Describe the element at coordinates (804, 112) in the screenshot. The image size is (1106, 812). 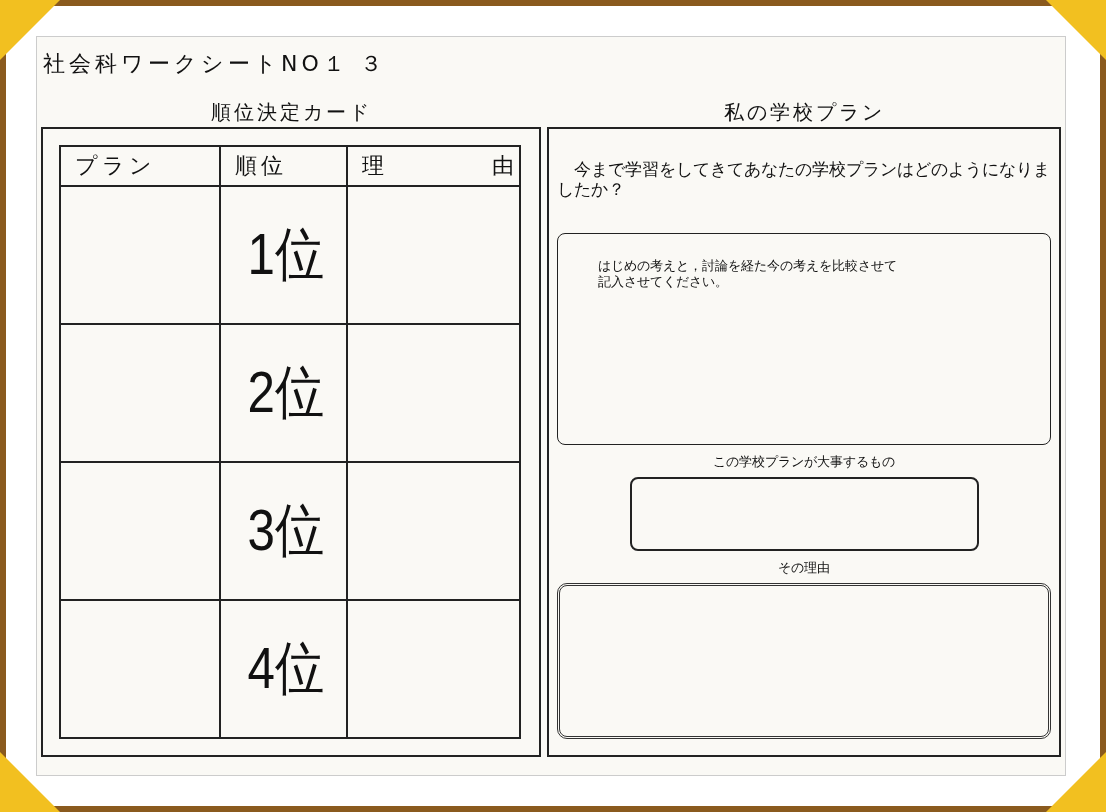
I see `section-heading: 私の学校プラン` at that location.